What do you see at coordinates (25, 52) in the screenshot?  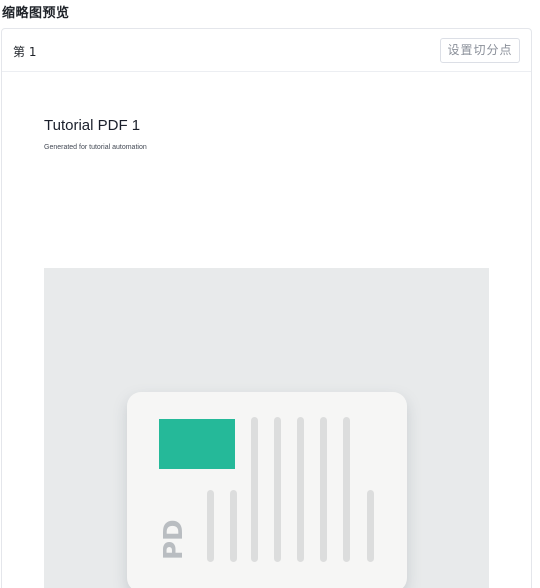 I see `page-number-label: 第 1` at bounding box center [25, 52].